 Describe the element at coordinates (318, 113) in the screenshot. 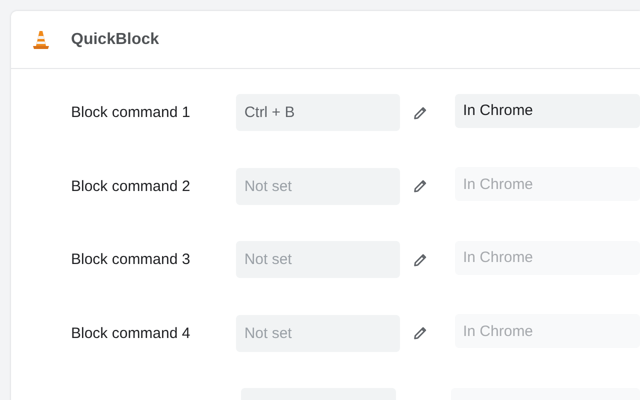

I see `shortcut-field: Ctrl + B` at that location.